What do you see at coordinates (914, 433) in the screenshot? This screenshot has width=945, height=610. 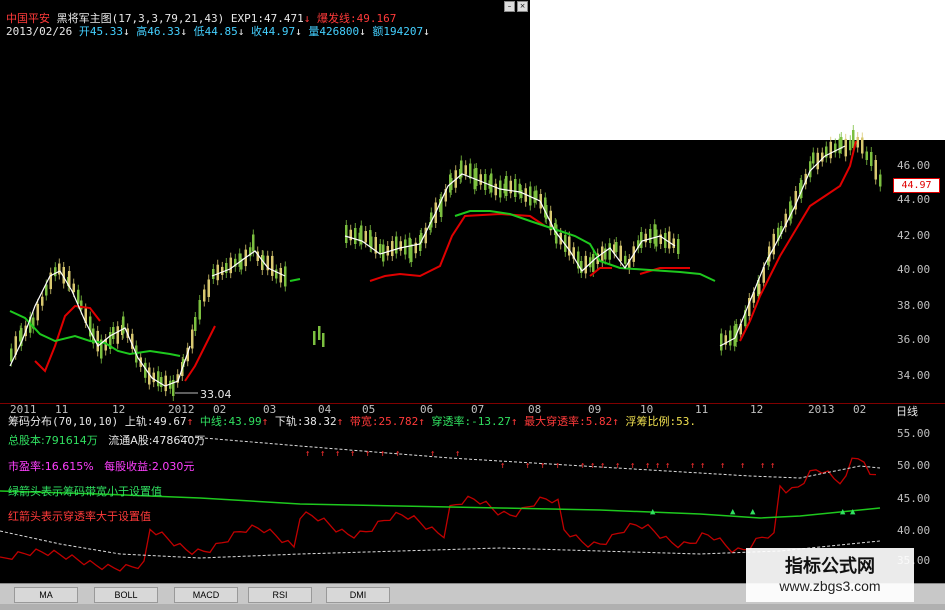 I see `indicator-tick: 55.00` at bounding box center [914, 433].